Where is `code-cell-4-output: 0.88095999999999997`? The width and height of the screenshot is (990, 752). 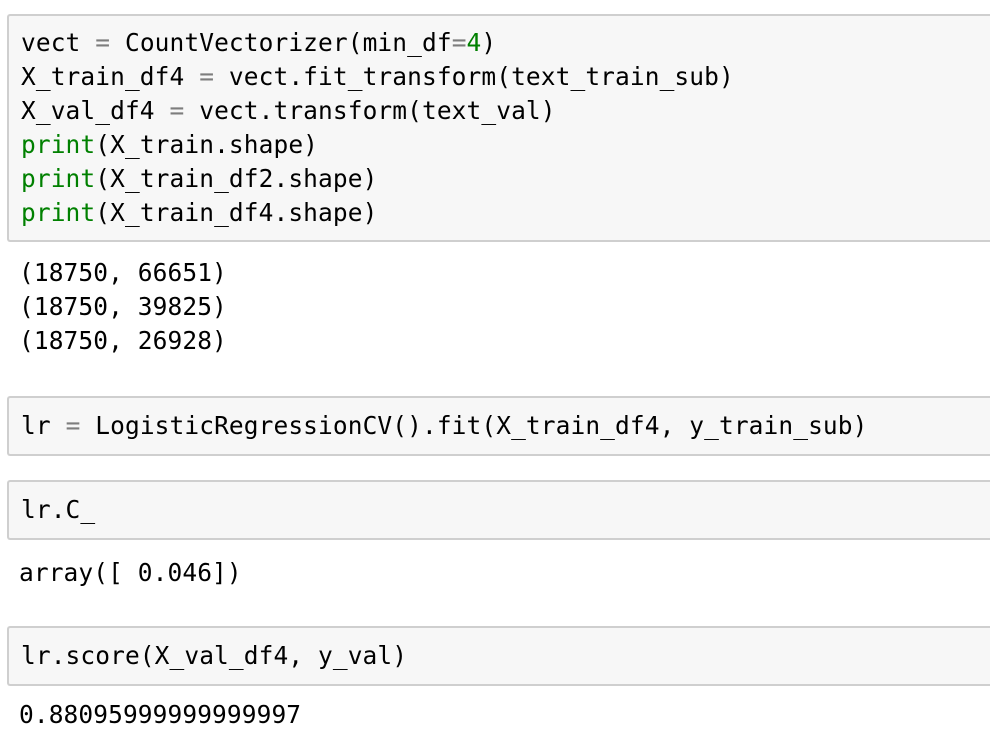
code-cell-4-output: 0.88095999999999997 is located at coordinates (160, 715).